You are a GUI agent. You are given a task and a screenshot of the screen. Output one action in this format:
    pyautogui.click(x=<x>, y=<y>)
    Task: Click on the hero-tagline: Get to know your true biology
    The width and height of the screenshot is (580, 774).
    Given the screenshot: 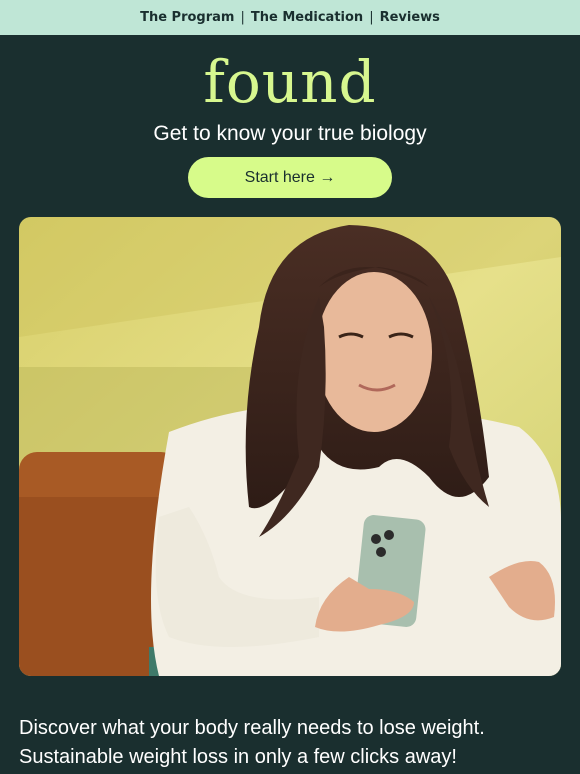 What is the action you would take?
    pyautogui.click(x=290, y=133)
    